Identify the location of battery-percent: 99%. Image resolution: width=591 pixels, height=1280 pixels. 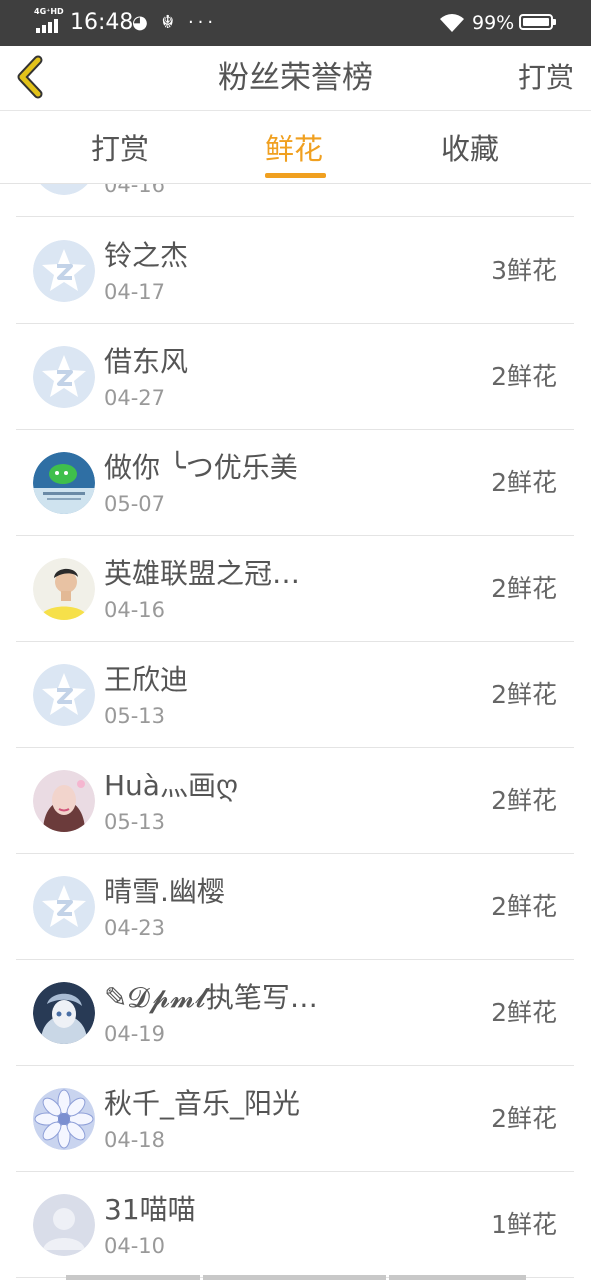
(493, 23).